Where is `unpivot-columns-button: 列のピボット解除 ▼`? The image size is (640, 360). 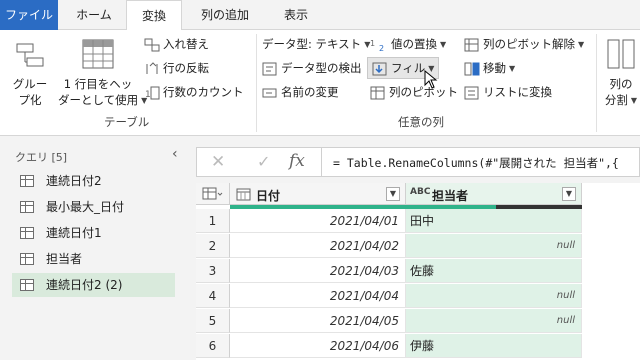
unpivot-columns-button: 列のピボット解除 ▼ is located at coordinates (524, 44).